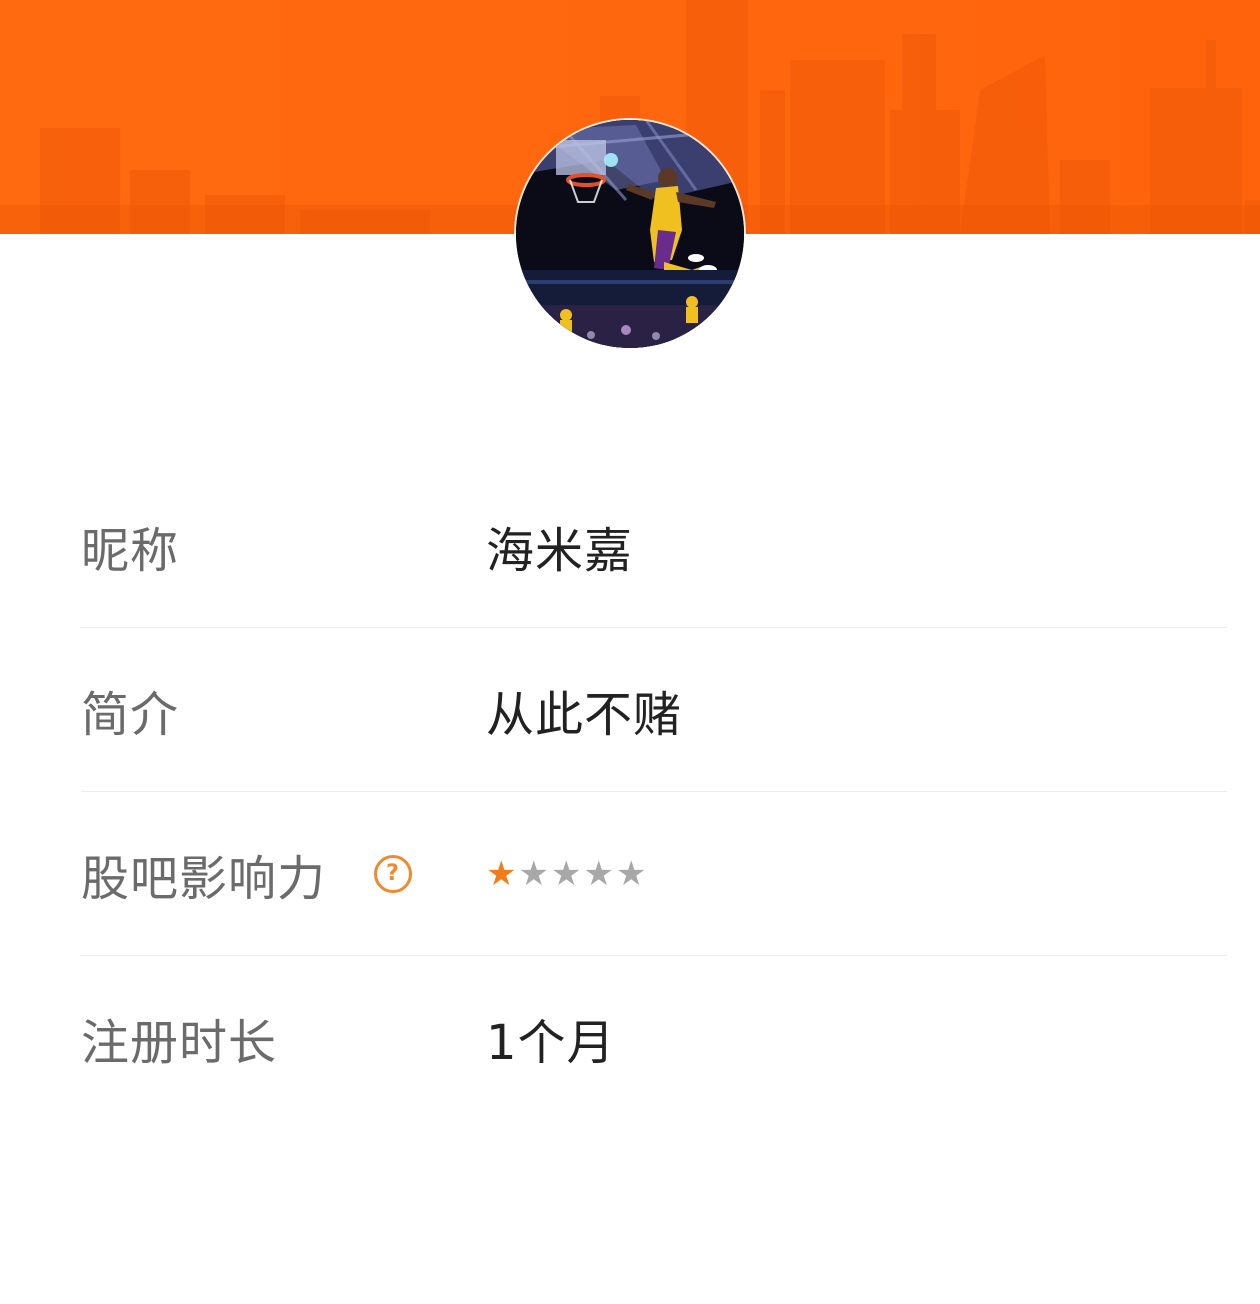 This screenshot has height=1304, width=1260. What do you see at coordinates (560, 550) in the screenshot?
I see `nickname-value: 海米嘉` at bounding box center [560, 550].